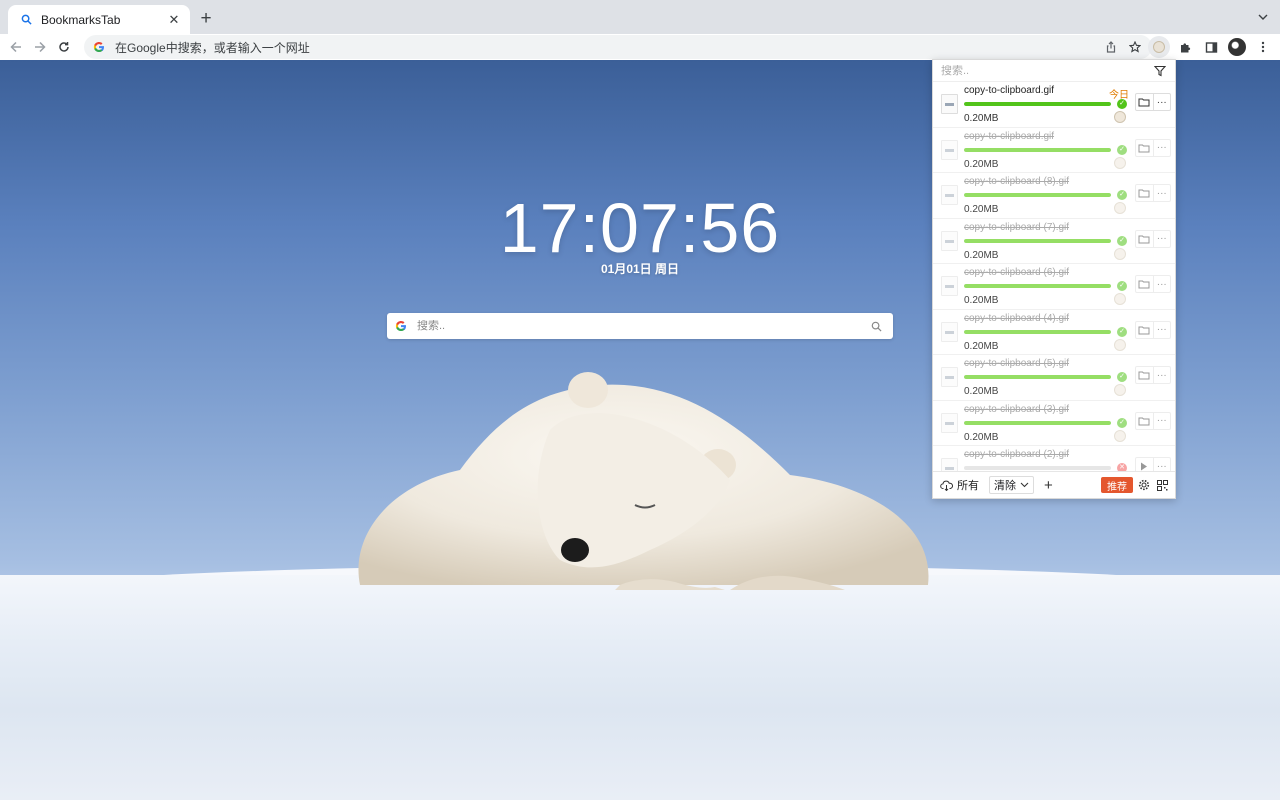 The width and height of the screenshot is (1280, 800). I want to click on polar-bear-image, so click(643, 481).